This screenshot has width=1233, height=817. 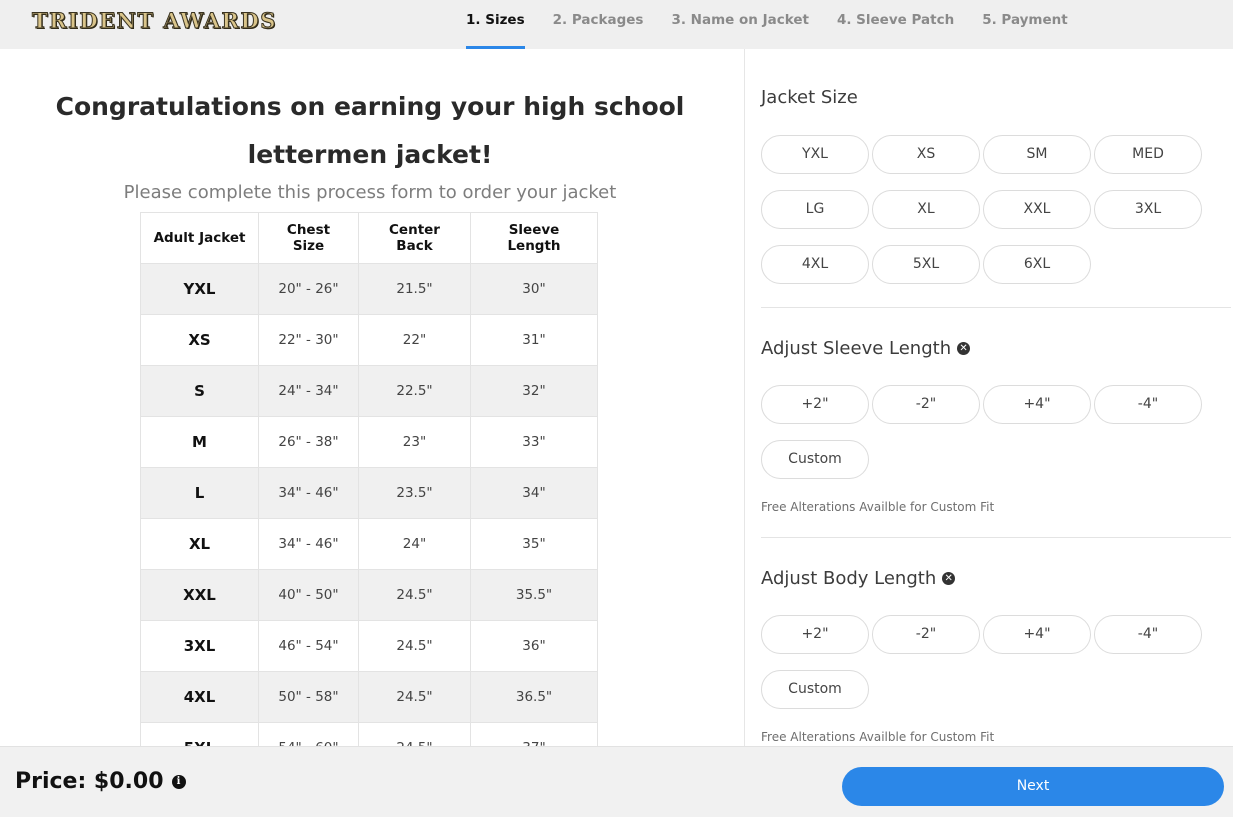 What do you see at coordinates (308, 646) in the screenshot?
I see `table-cell: 46" - 54"` at bounding box center [308, 646].